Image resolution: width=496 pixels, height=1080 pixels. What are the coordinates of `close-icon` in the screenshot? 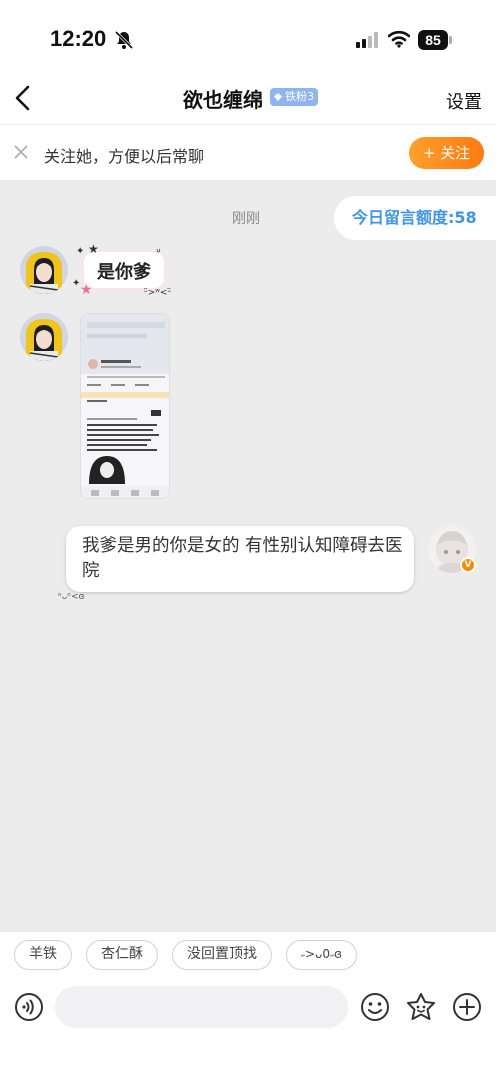 It's located at (21, 152).